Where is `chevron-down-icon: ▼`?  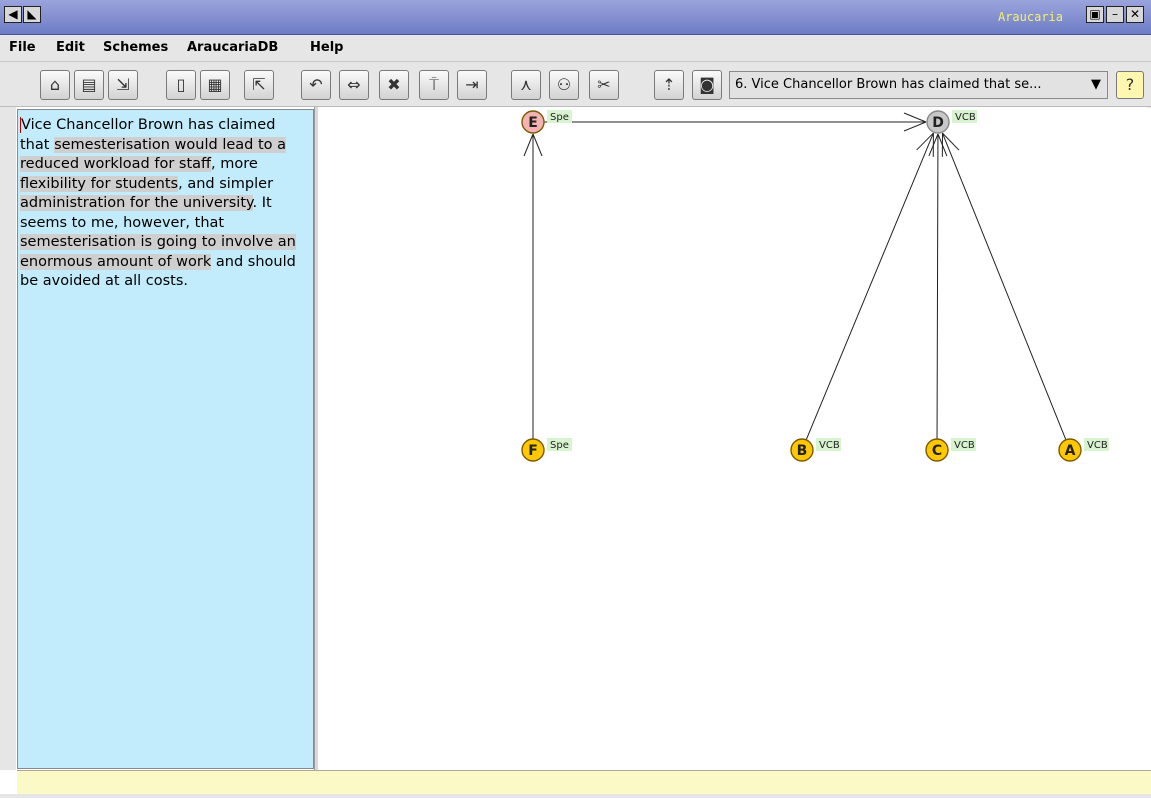
chevron-down-icon: ▼ is located at coordinates (1096, 85).